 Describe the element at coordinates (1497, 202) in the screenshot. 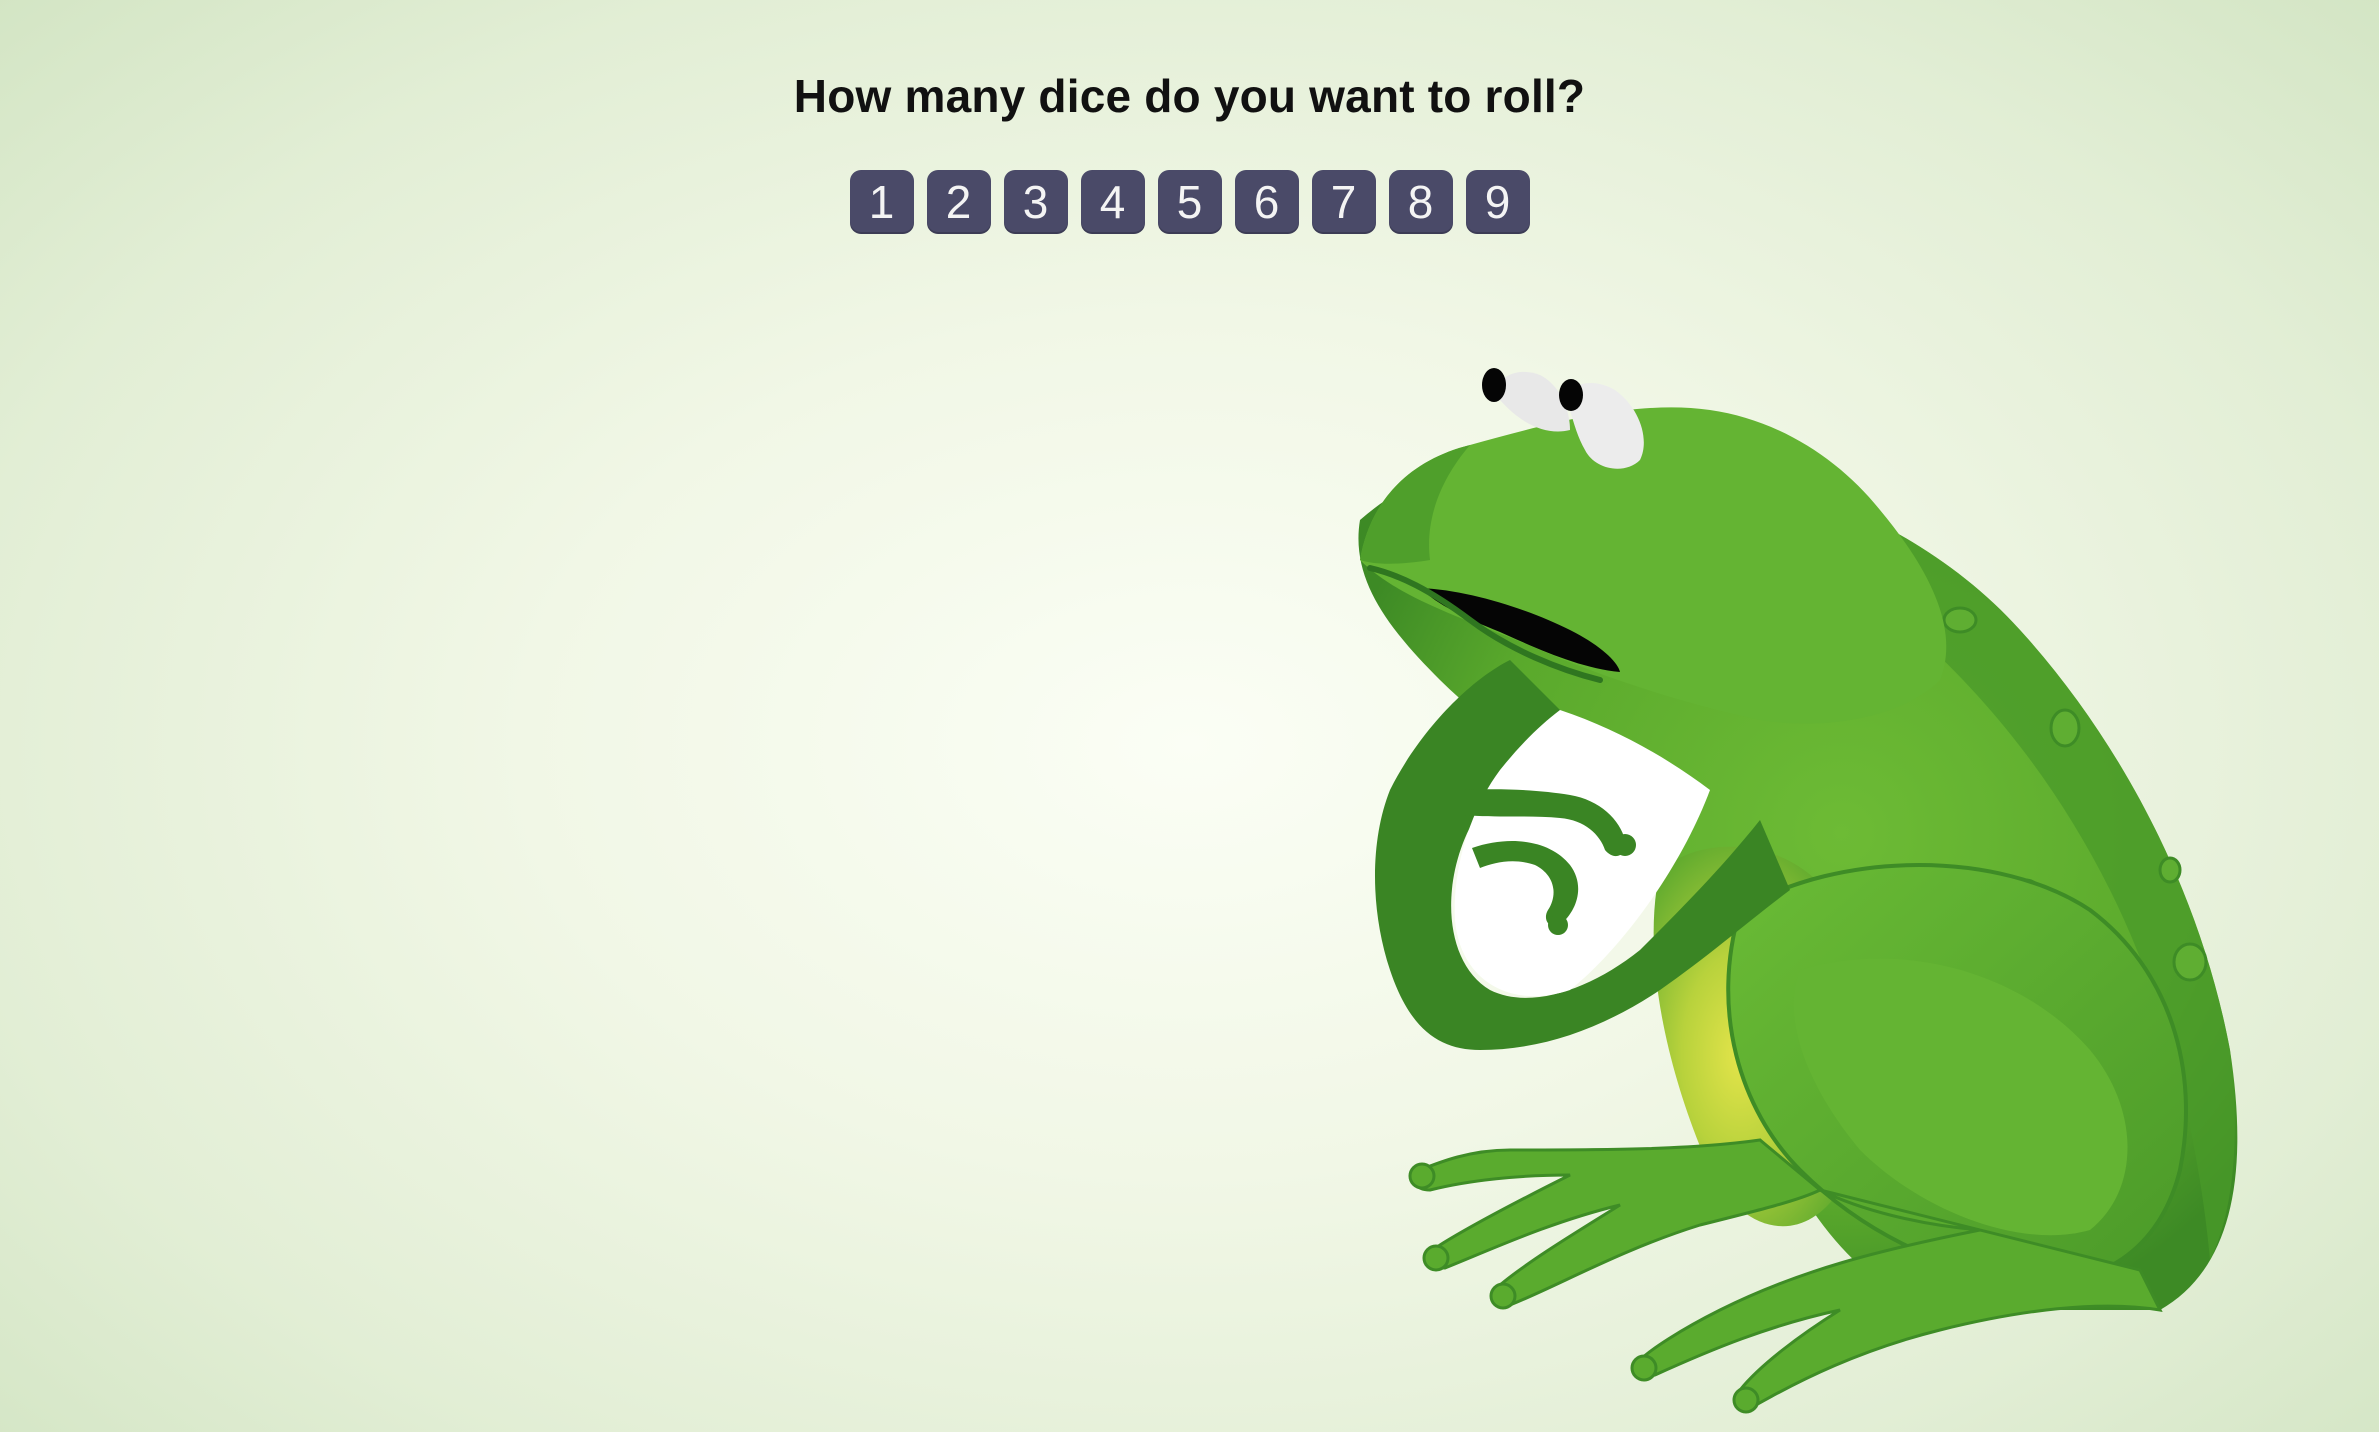

I see `dice-count-9-button: 9` at that location.